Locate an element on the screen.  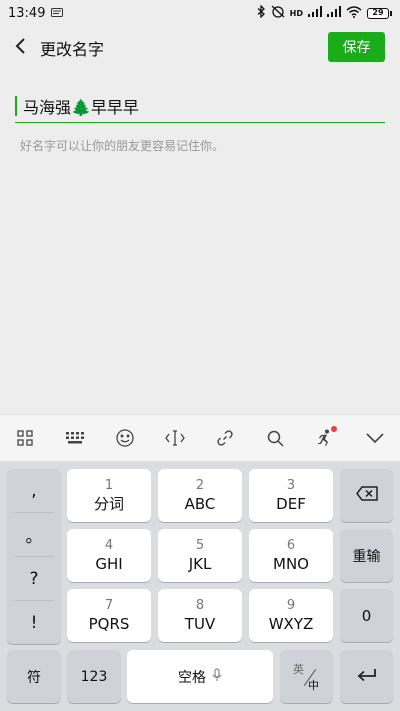
key-4: 4 GHI is located at coordinates (109, 555).